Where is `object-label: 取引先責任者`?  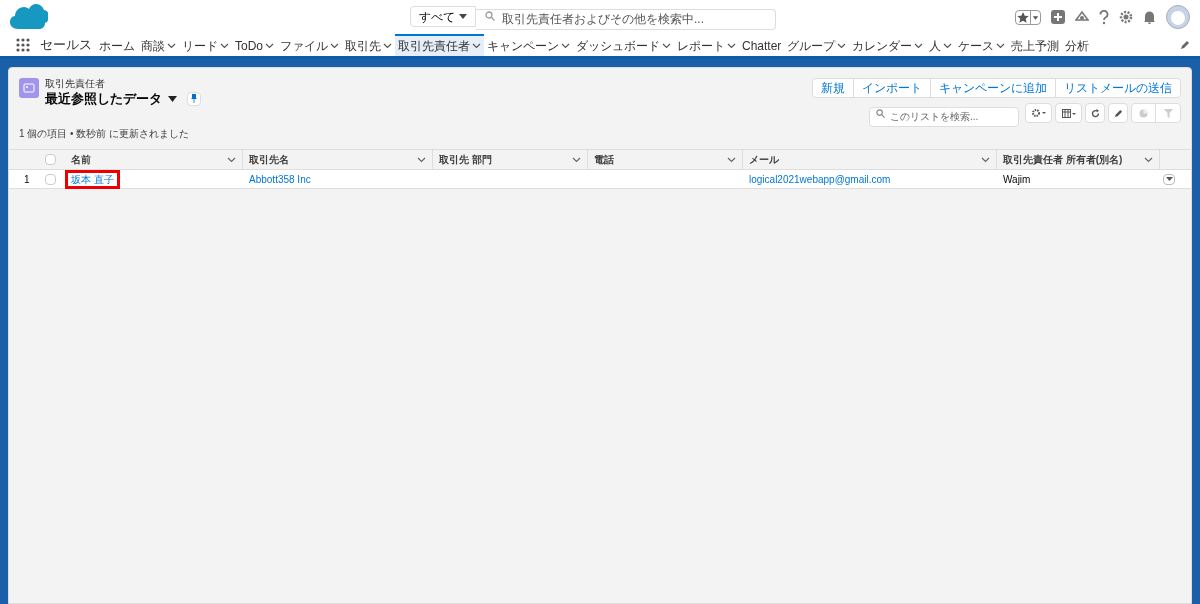 object-label: 取引先責任者 is located at coordinates (75, 83).